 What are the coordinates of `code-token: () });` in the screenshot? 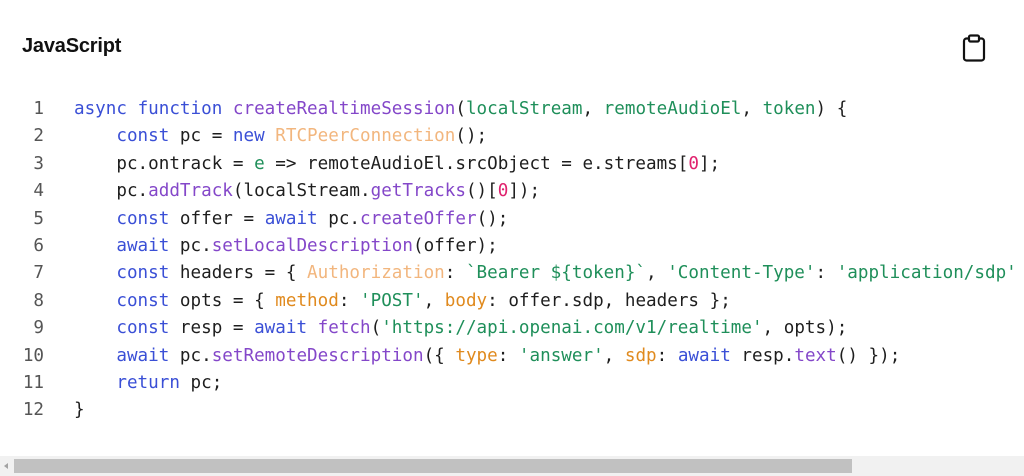 It's located at (868, 355).